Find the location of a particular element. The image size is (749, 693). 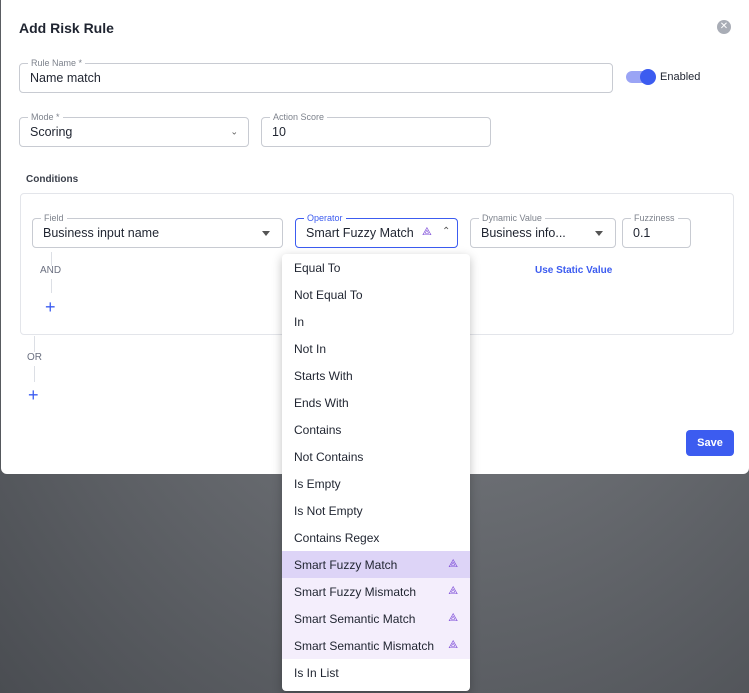

use-static-value-link: Use Static Value is located at coordinates (573, 270).